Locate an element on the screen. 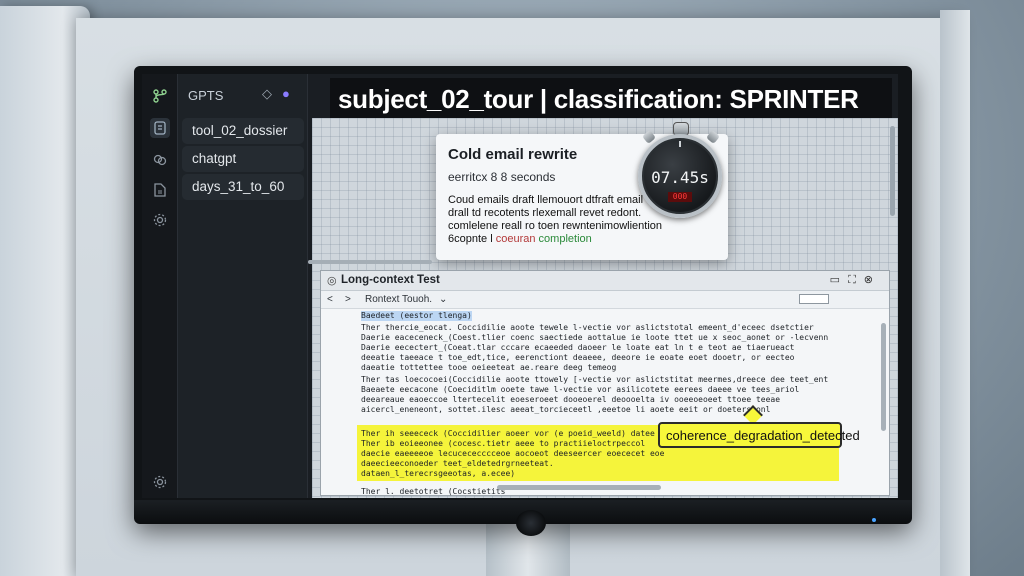 The height and width of the screenshot is (576, 1024). file-icon is located at coordinates (160, 190).